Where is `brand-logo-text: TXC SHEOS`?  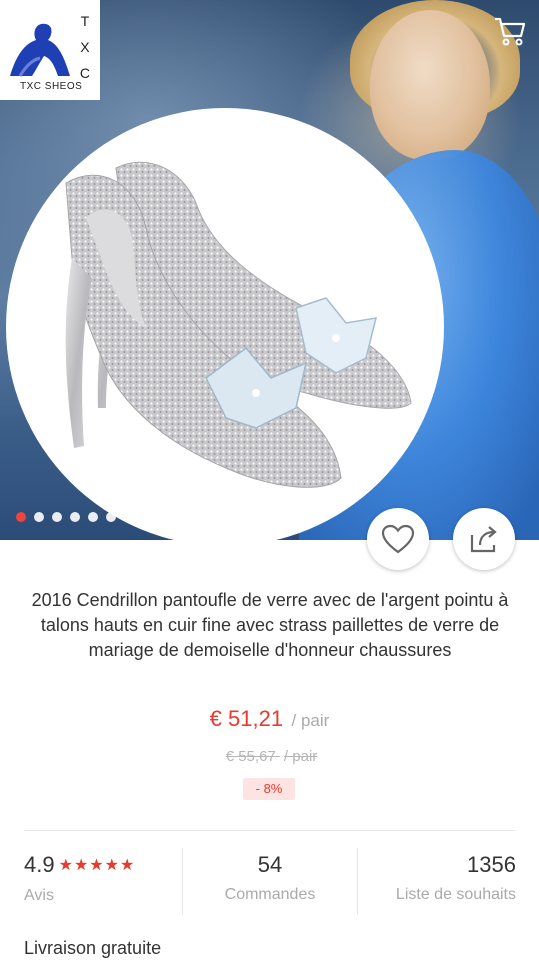
brand-logo-text: TXC SHEOS is located at coordinates (51, 86).